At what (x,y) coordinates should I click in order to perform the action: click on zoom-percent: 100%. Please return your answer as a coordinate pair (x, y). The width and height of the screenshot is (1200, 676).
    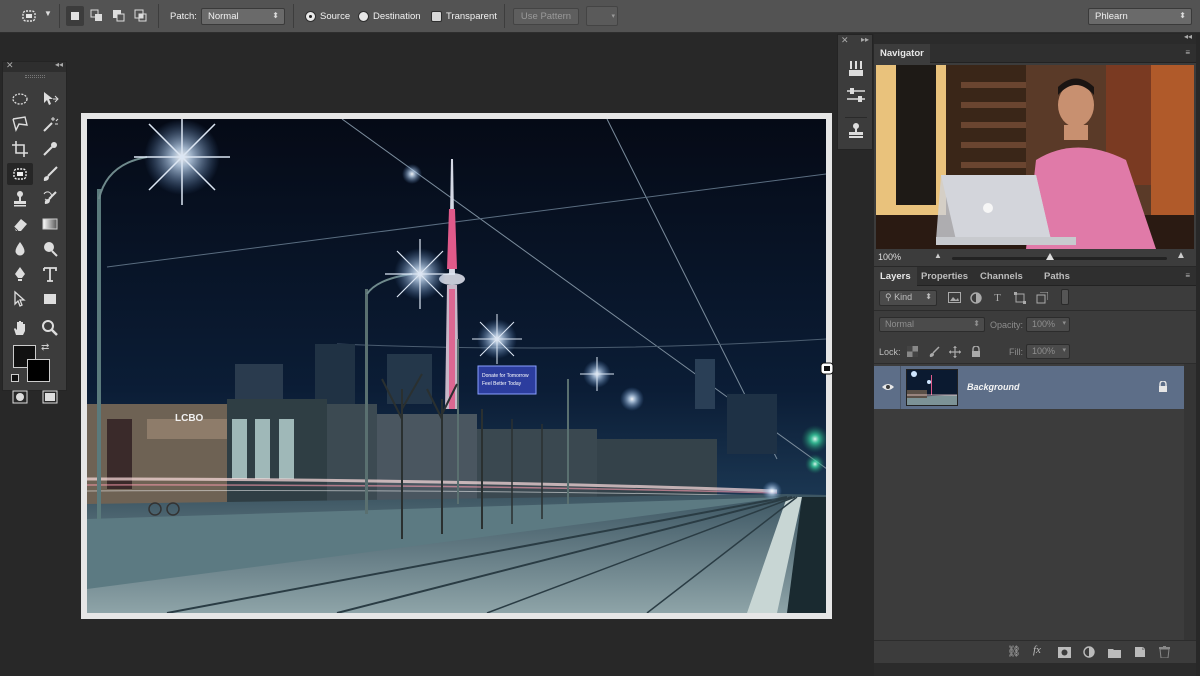
    Looking at the image, I should click on (889, 257).